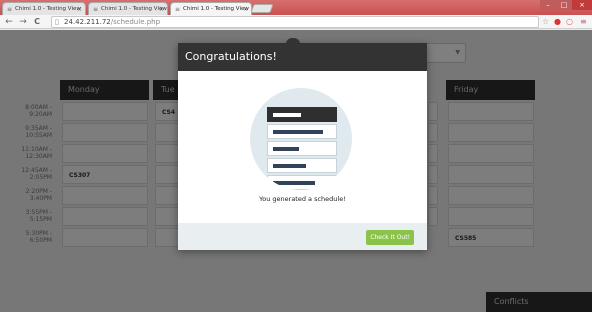 The width and height of the screenshot is (592, 312). Describe the element at coordinates (302, 54) in the screenshot. I see `modal-header: Congratulations!` at that location.